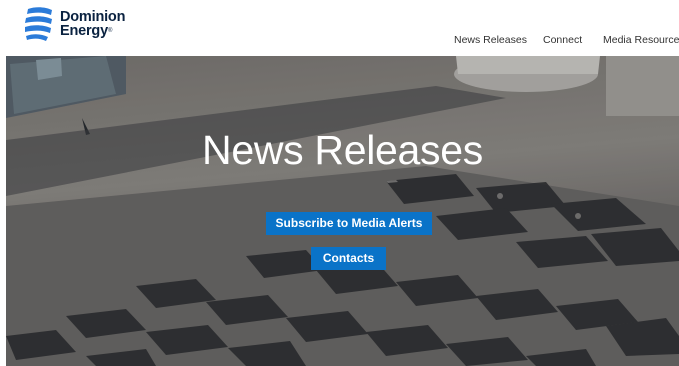  I want to click on subscribe-media-alerts-button: Subscribe to Media Alerts, so click(349, 223).